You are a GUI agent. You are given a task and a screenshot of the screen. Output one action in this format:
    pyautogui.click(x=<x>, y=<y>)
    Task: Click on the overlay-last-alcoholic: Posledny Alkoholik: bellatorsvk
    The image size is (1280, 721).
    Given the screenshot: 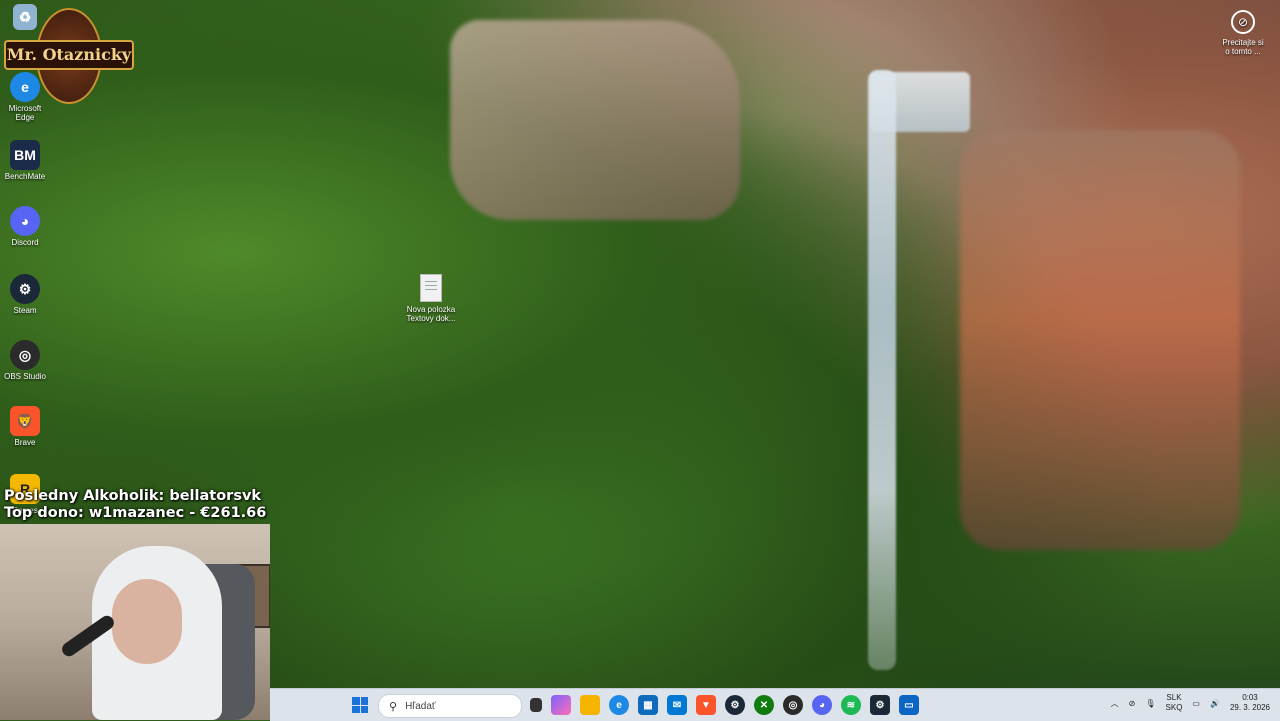 What is the action you would take?
    pyautogui.click(x=133, y=496)
    